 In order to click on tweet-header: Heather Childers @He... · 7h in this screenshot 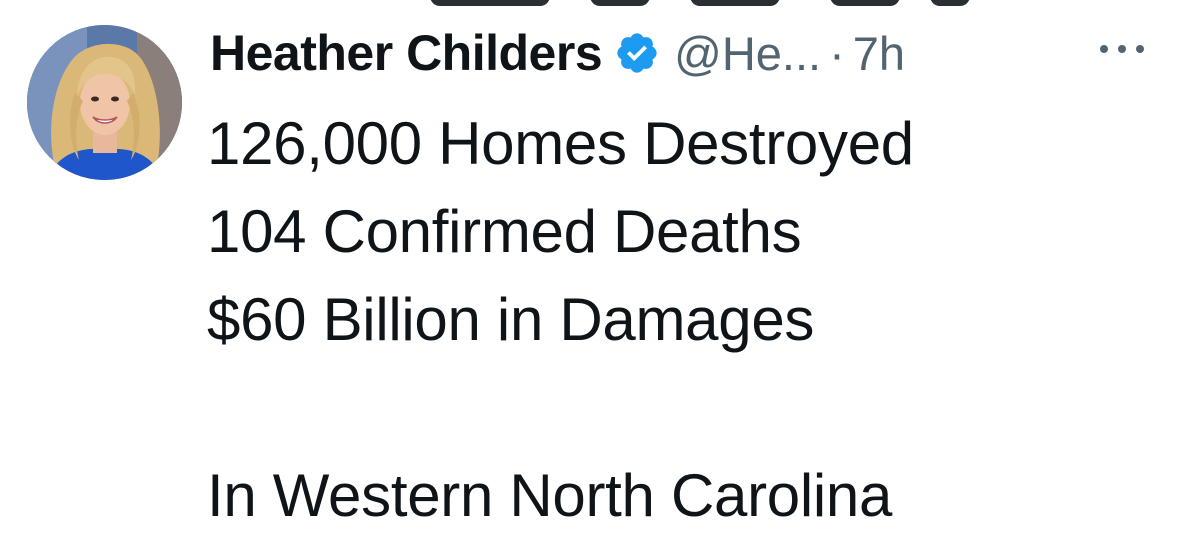, I will do `click(557, 53)`.